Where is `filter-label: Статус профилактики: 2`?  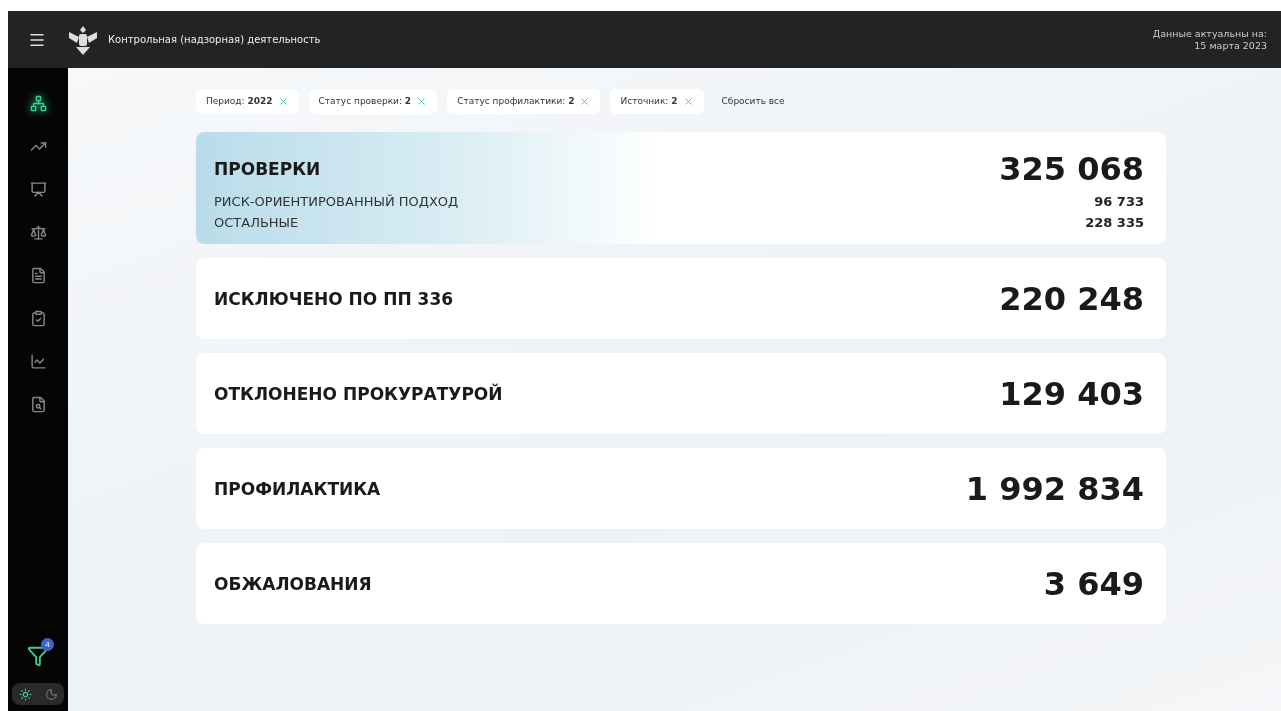
filter-label: Статус профилактики: 2 is located at coordinates (516, 101).